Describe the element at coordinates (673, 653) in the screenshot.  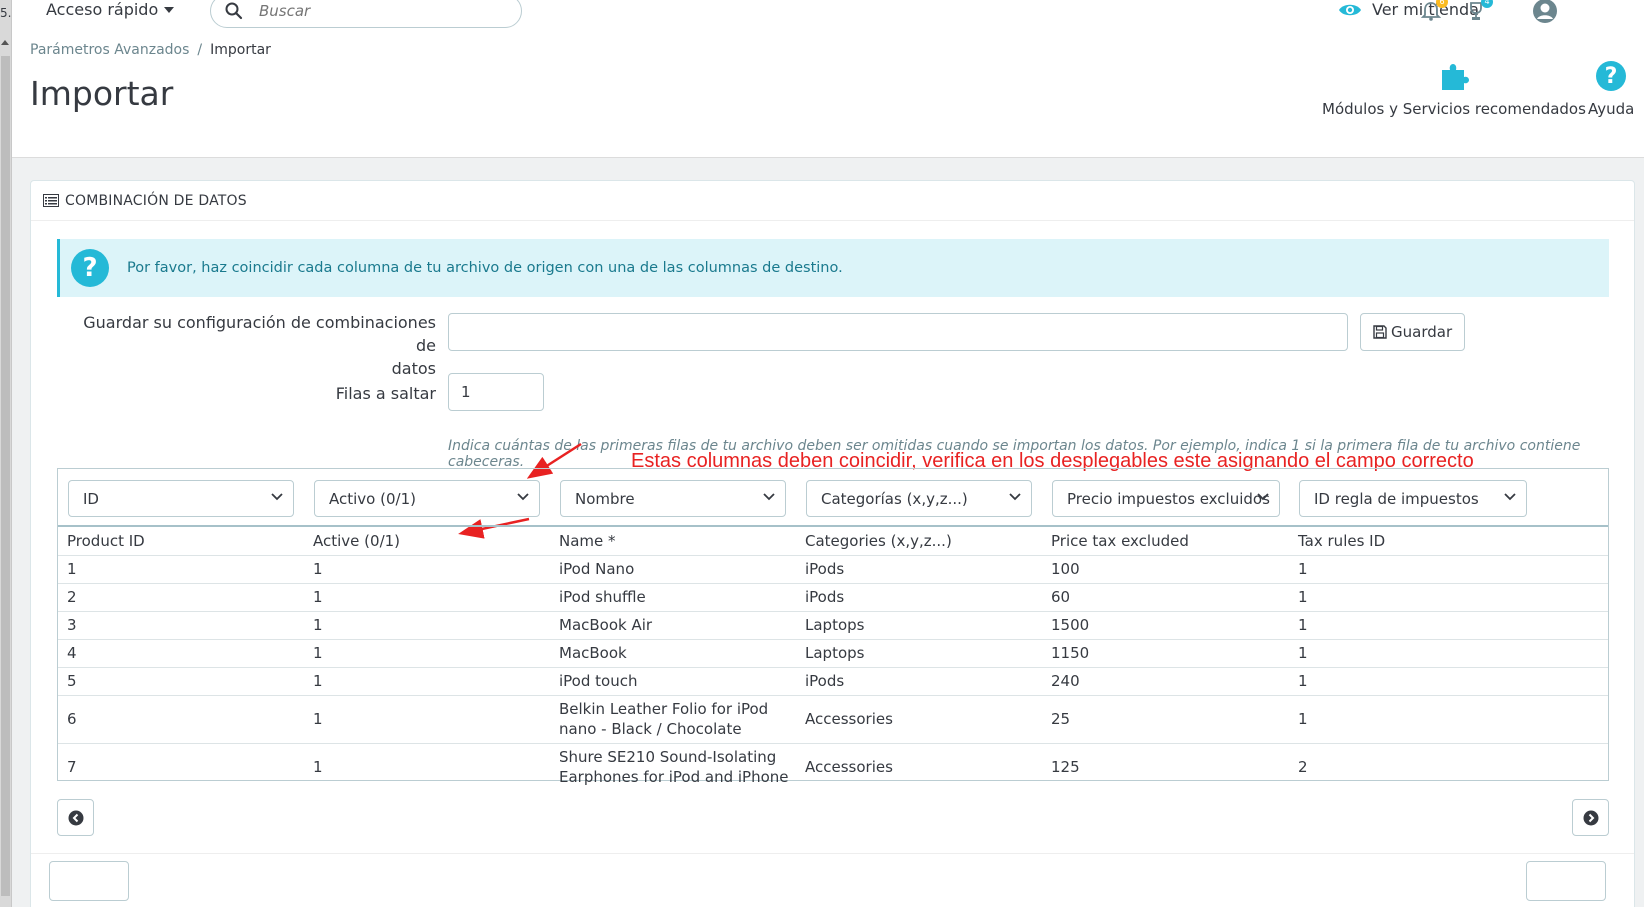
I see `table-cell: MacBook` at that location.